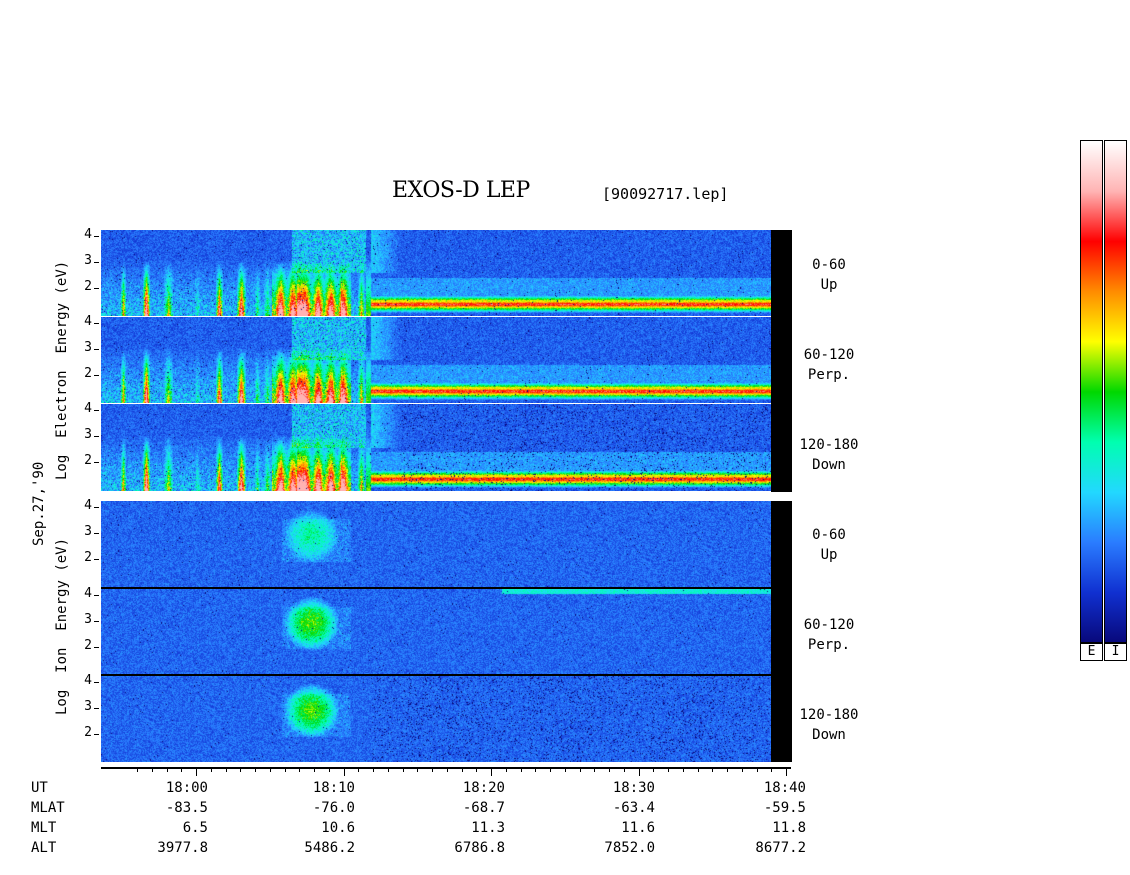 The image size is (1130, 875). What do you see at coordinates (781, 631) in the screenshot?
I see `ion-end-fill` at bounding box center [781, 631].